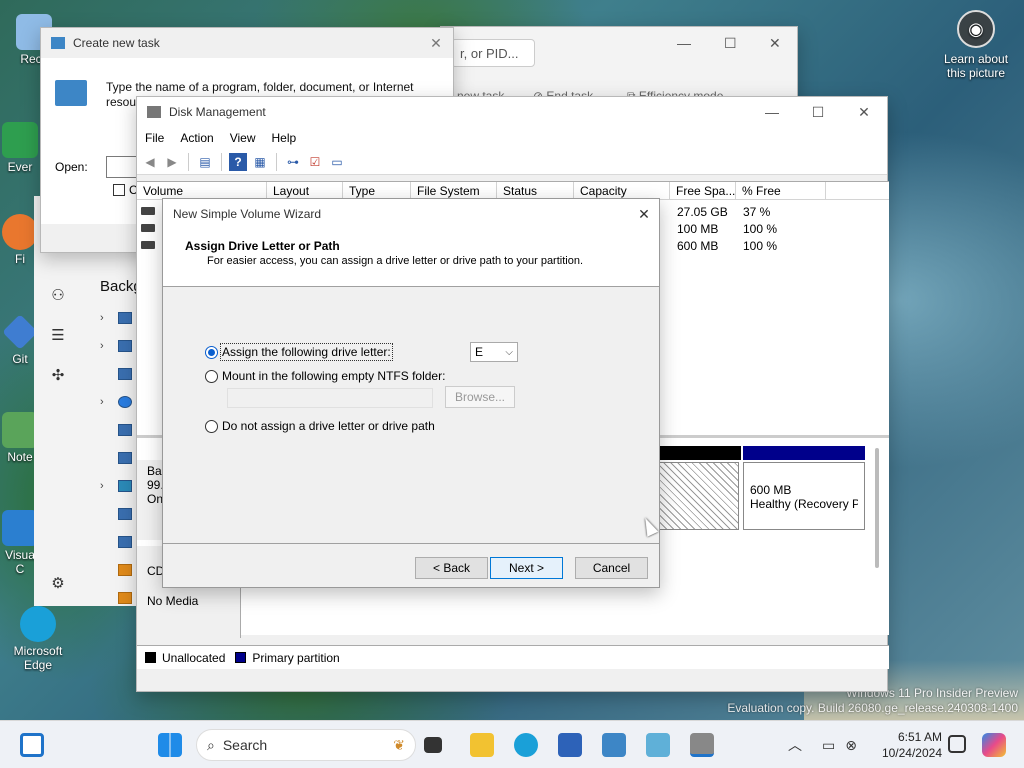 The image size is (1024, 768). I want to click on column-volume: Volume, so click(202, 190).